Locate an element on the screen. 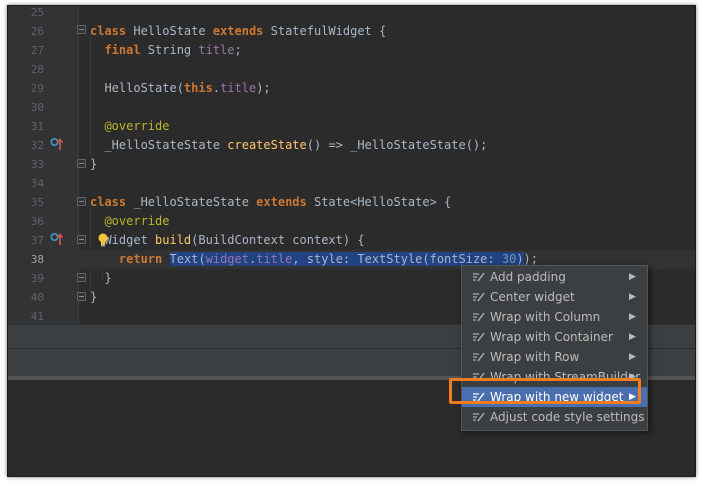 This screenshot has width=707, height=488. menu-item-wrap-with-container: Wrap with Container ▶ is located at coordinates (554, 337).